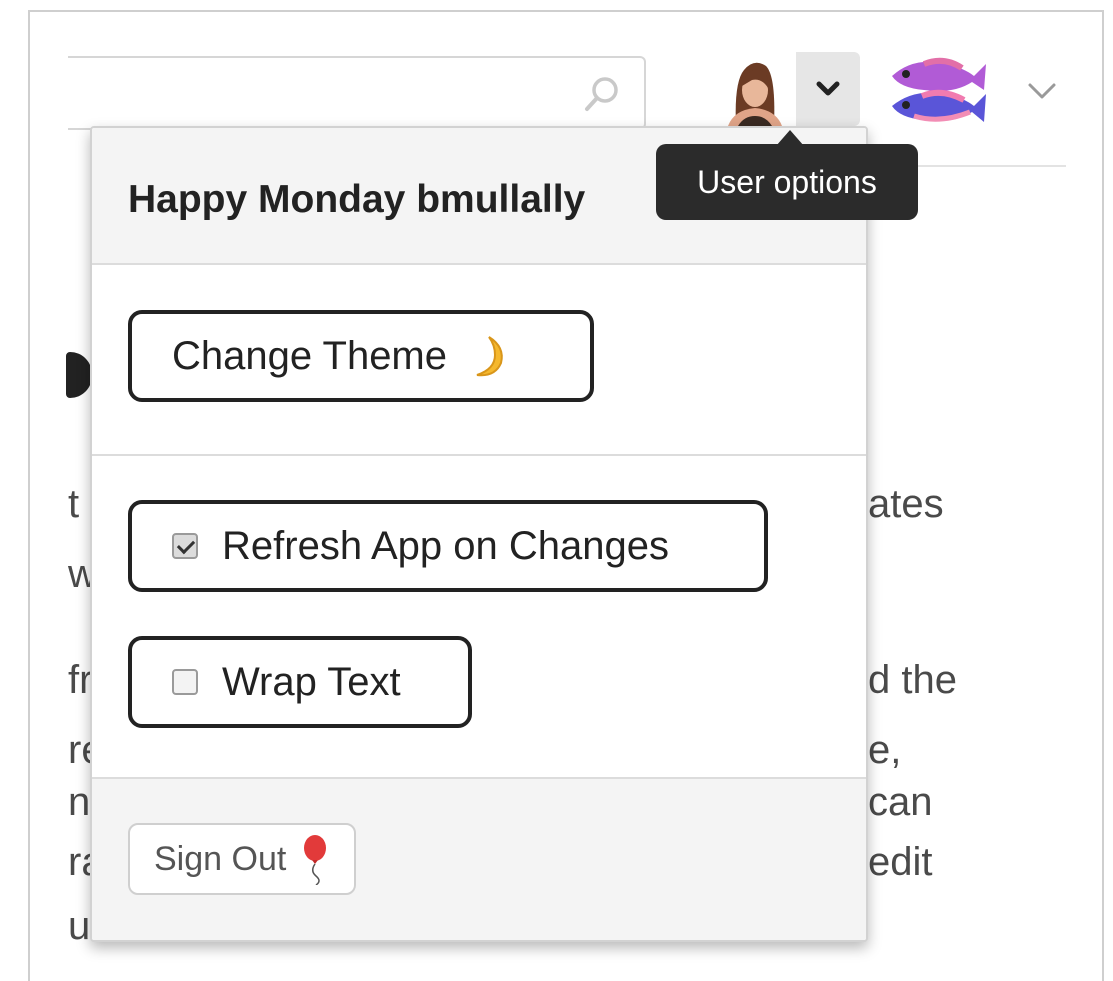  I want to click on chevron-down-icon, so click(828, 88).